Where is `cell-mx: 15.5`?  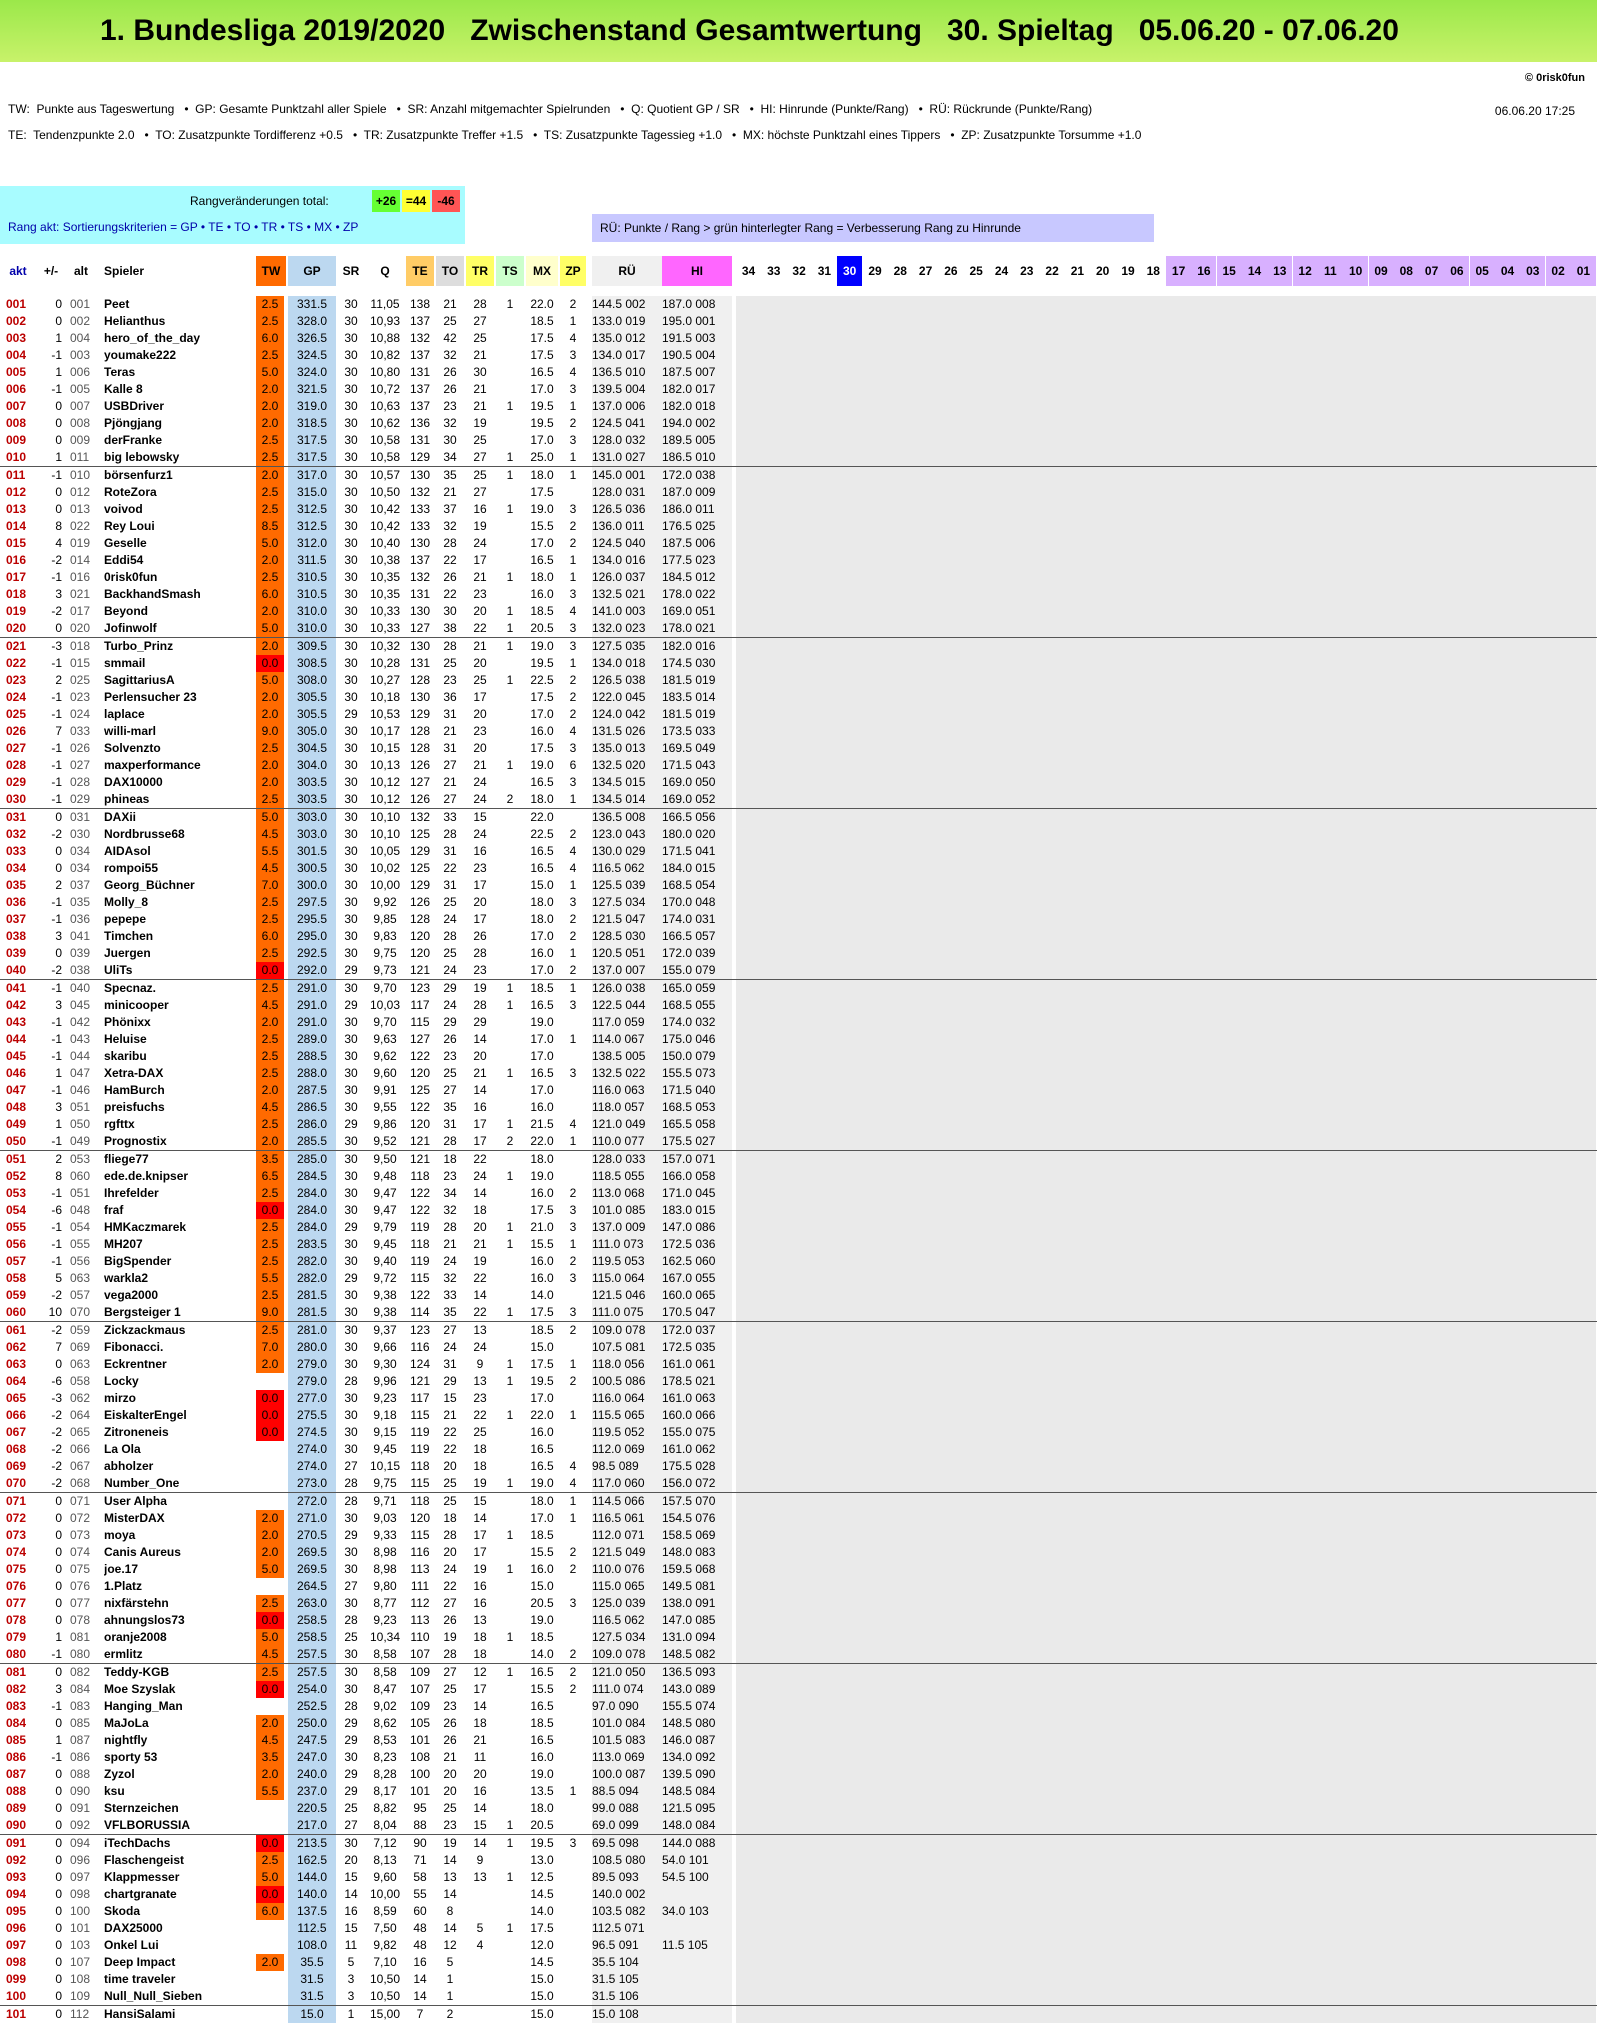
cell-mx: 15.5 is located at coordinates (542, 1552).